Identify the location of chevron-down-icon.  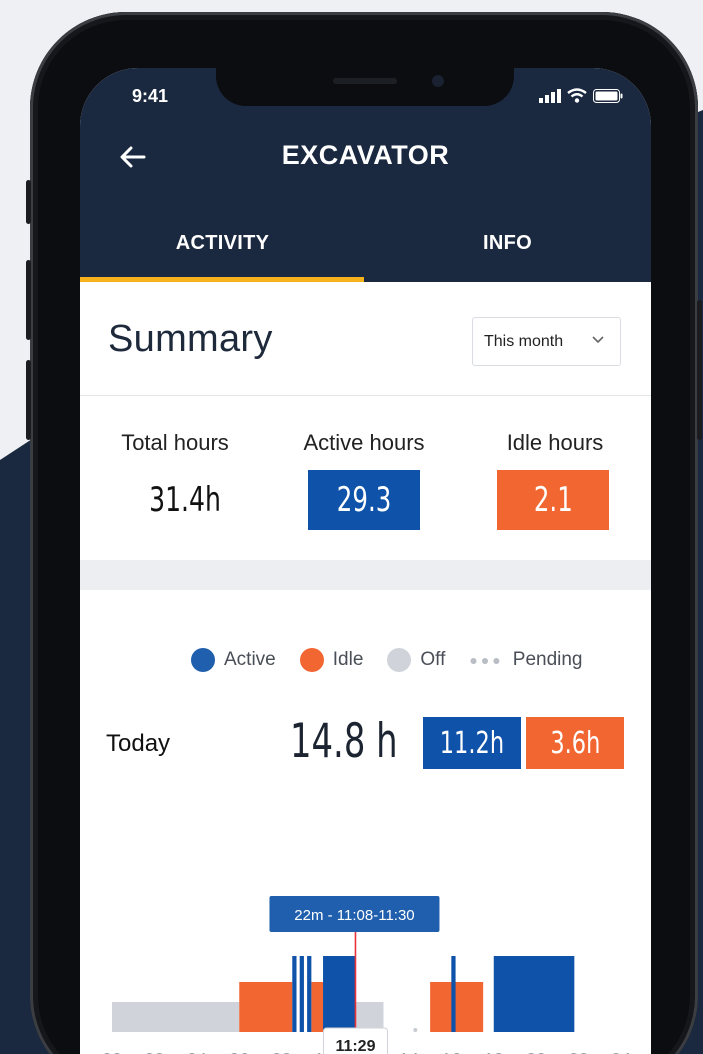
(598, 340).